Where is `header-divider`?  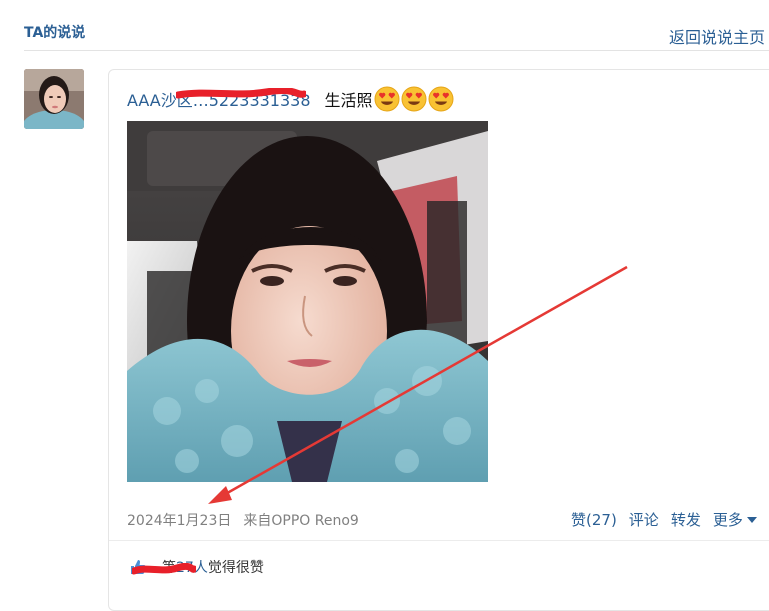 header-divider is located at coordinates (396, 50).